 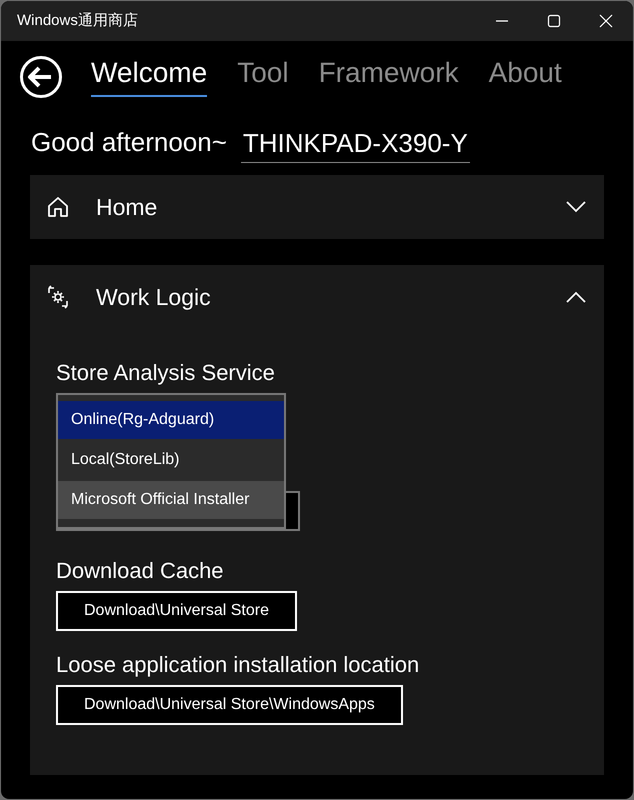 I want to click on gear-arrows-icon, so click(x=58, y=297).